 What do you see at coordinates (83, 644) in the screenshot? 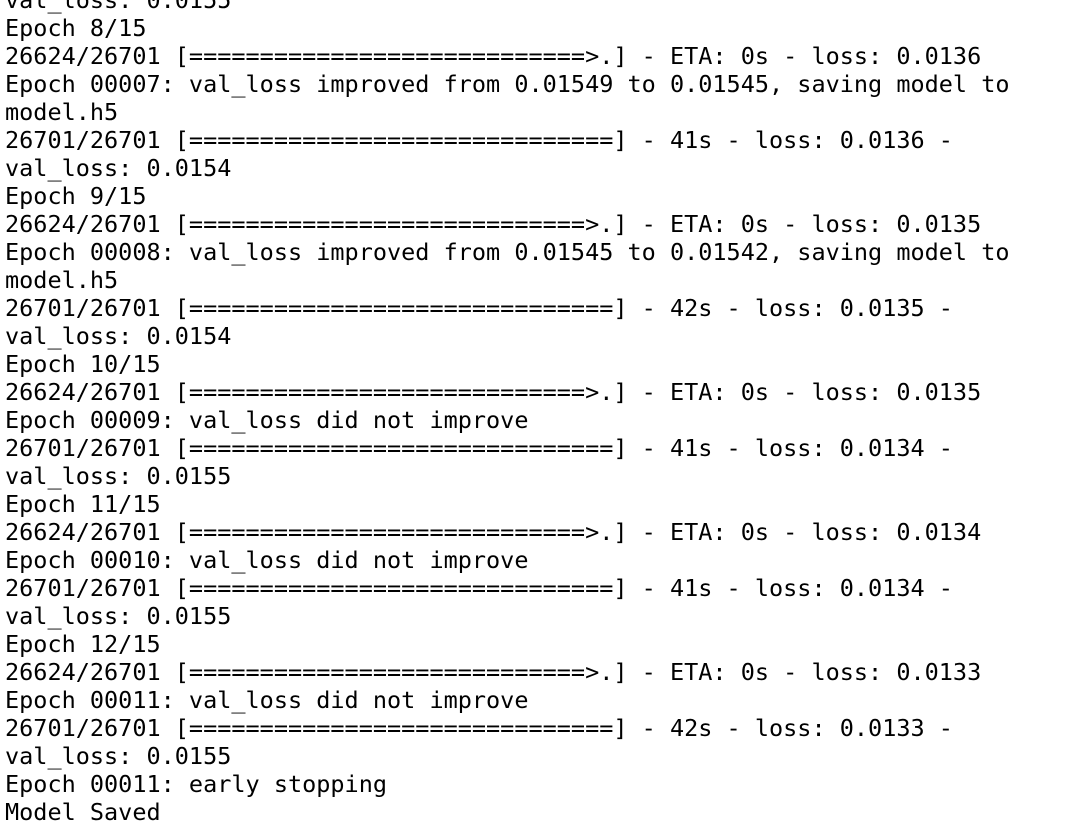
I see `terminal-line: Epoch 12/15` at bounding box center [83, 644].